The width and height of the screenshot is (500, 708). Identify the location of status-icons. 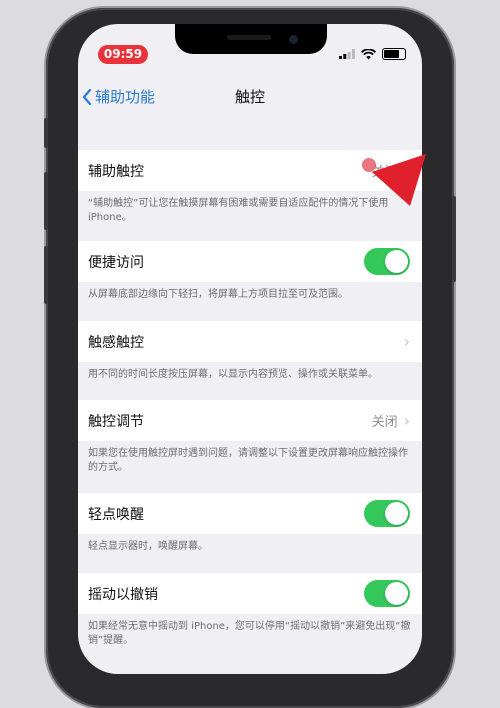
(372, 54).